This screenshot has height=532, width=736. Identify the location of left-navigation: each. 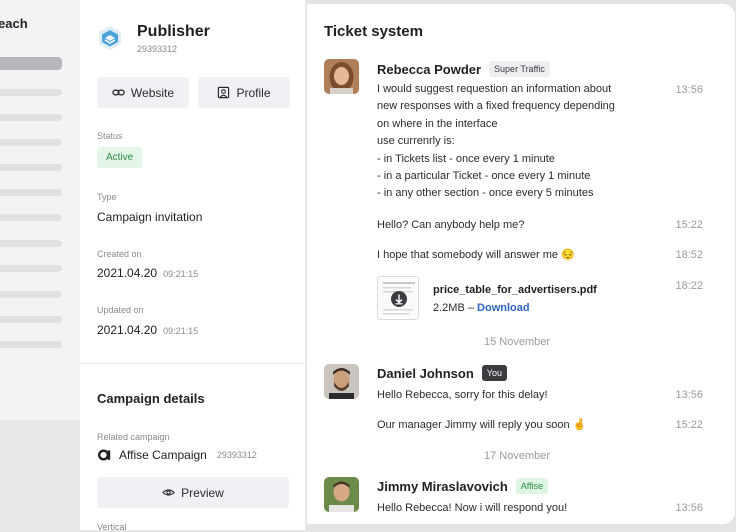
(40, 265).